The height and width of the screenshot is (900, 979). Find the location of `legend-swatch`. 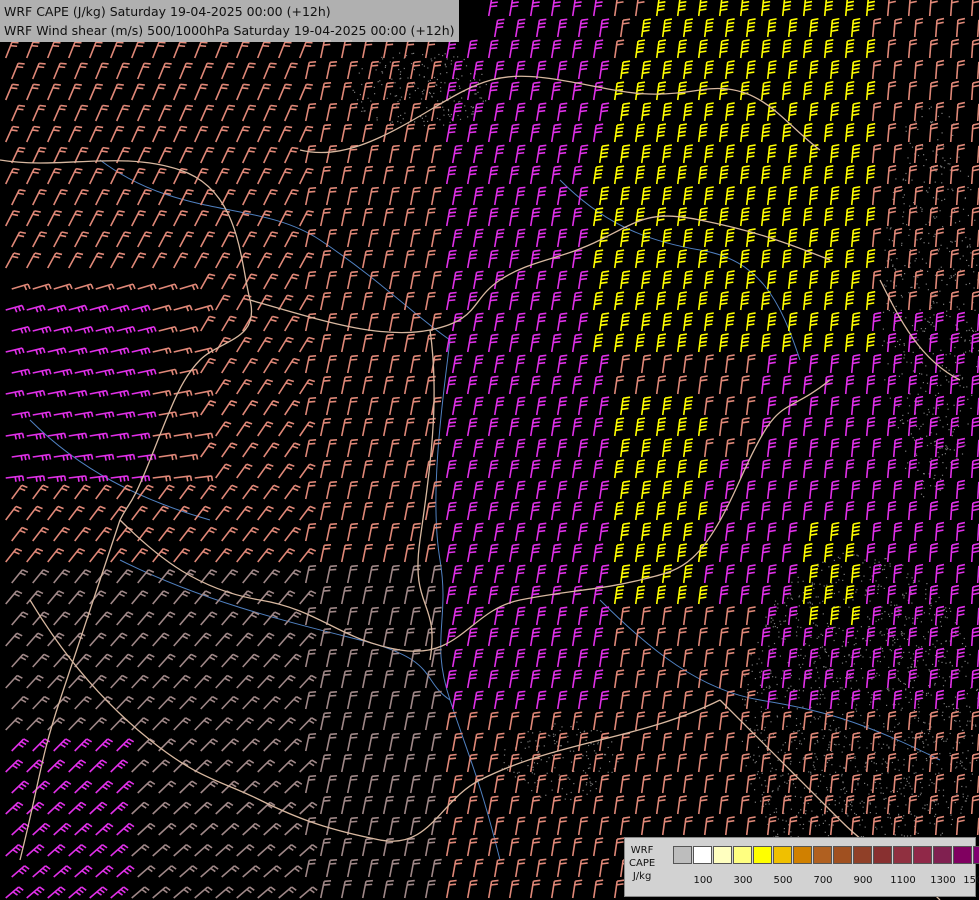

legend-swatch is located at coordinates (902, 855).